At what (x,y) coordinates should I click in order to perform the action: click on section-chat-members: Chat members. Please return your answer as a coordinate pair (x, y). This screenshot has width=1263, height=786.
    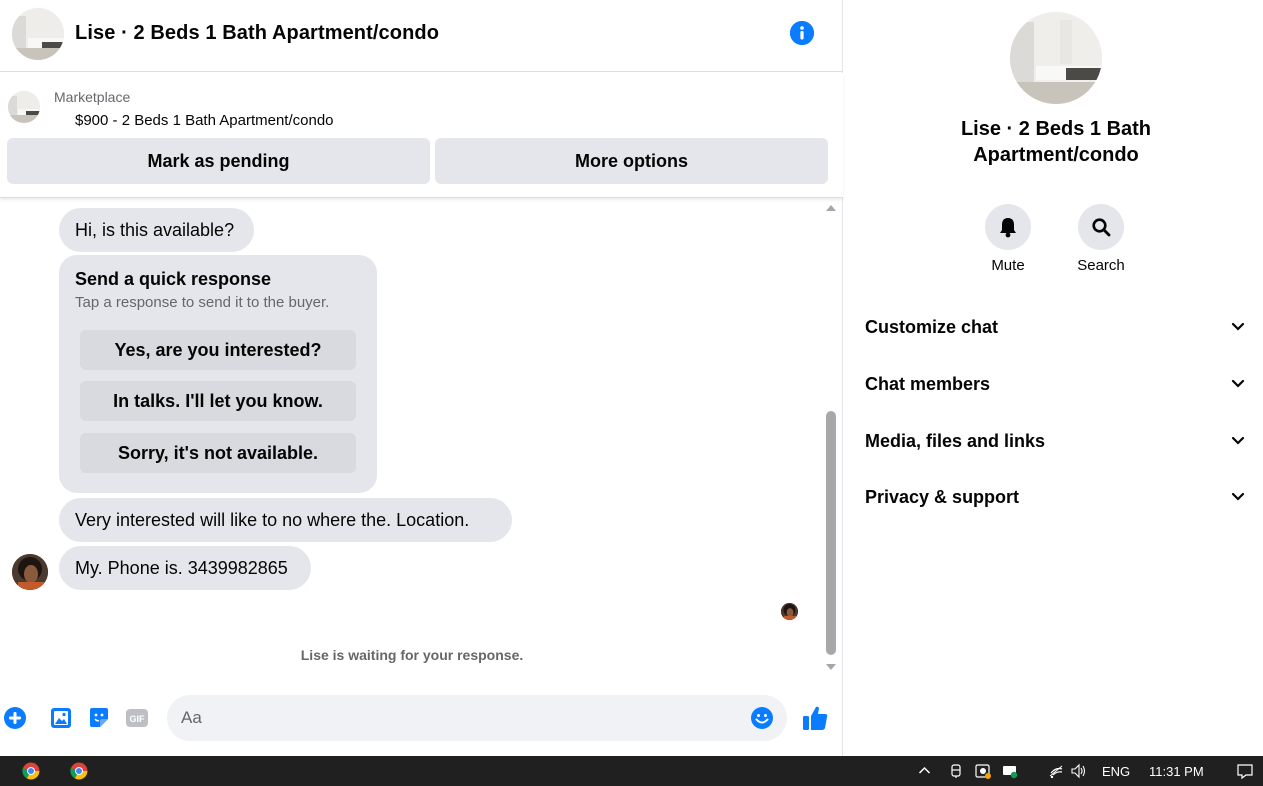
    Looking at the image, I should click on (1052, 384).